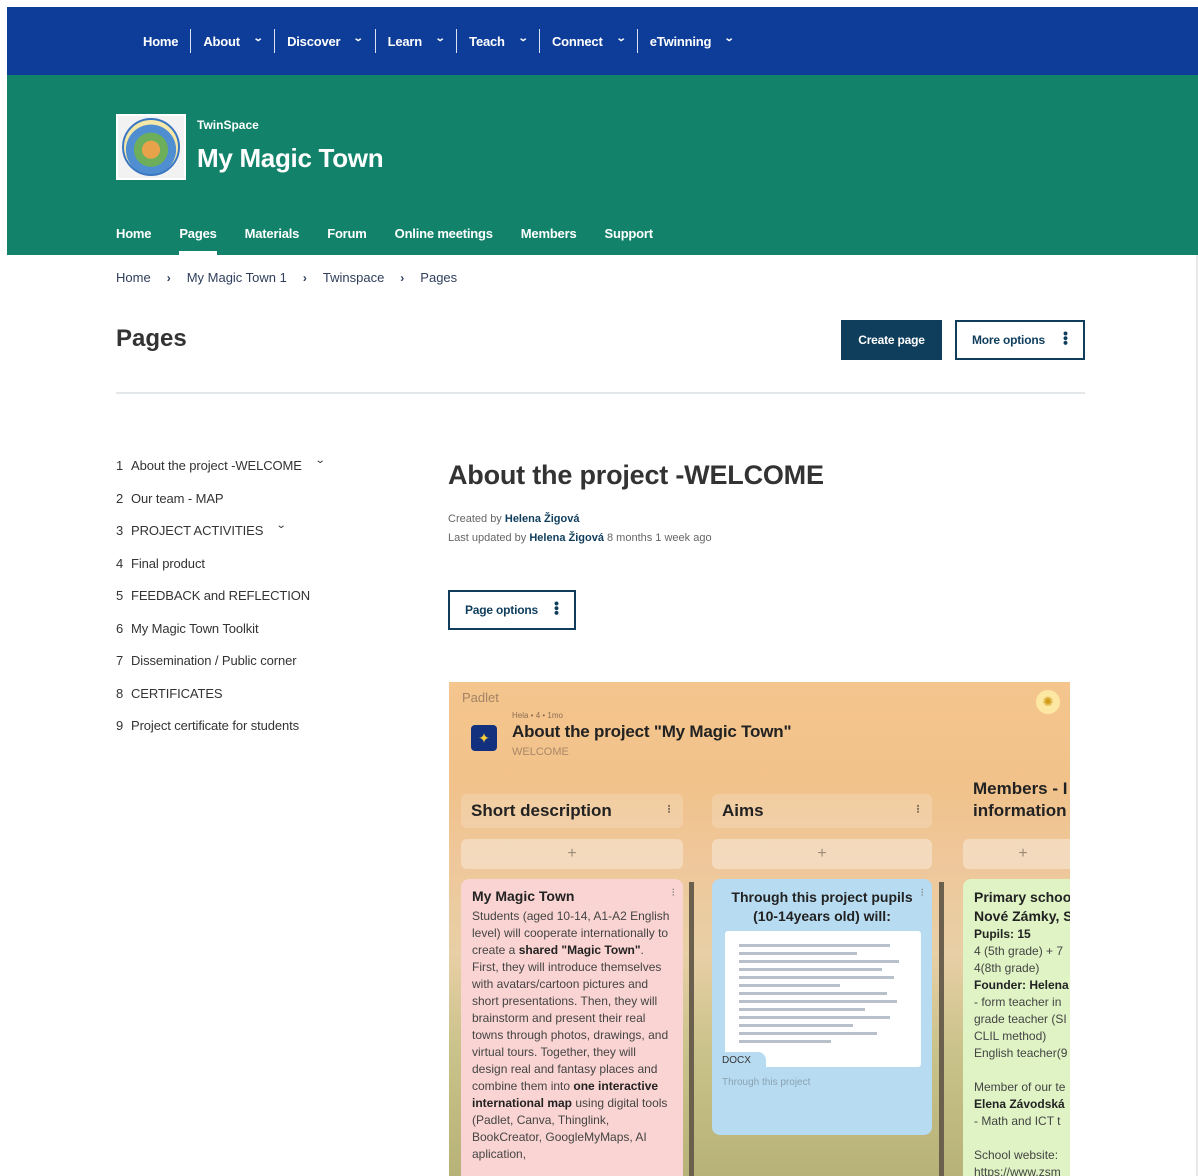 This screenshot has height=1176, width=1198. Describe the element at coordinates (134, 238) in the screenshot. I see `tab-home: Home` at that location.